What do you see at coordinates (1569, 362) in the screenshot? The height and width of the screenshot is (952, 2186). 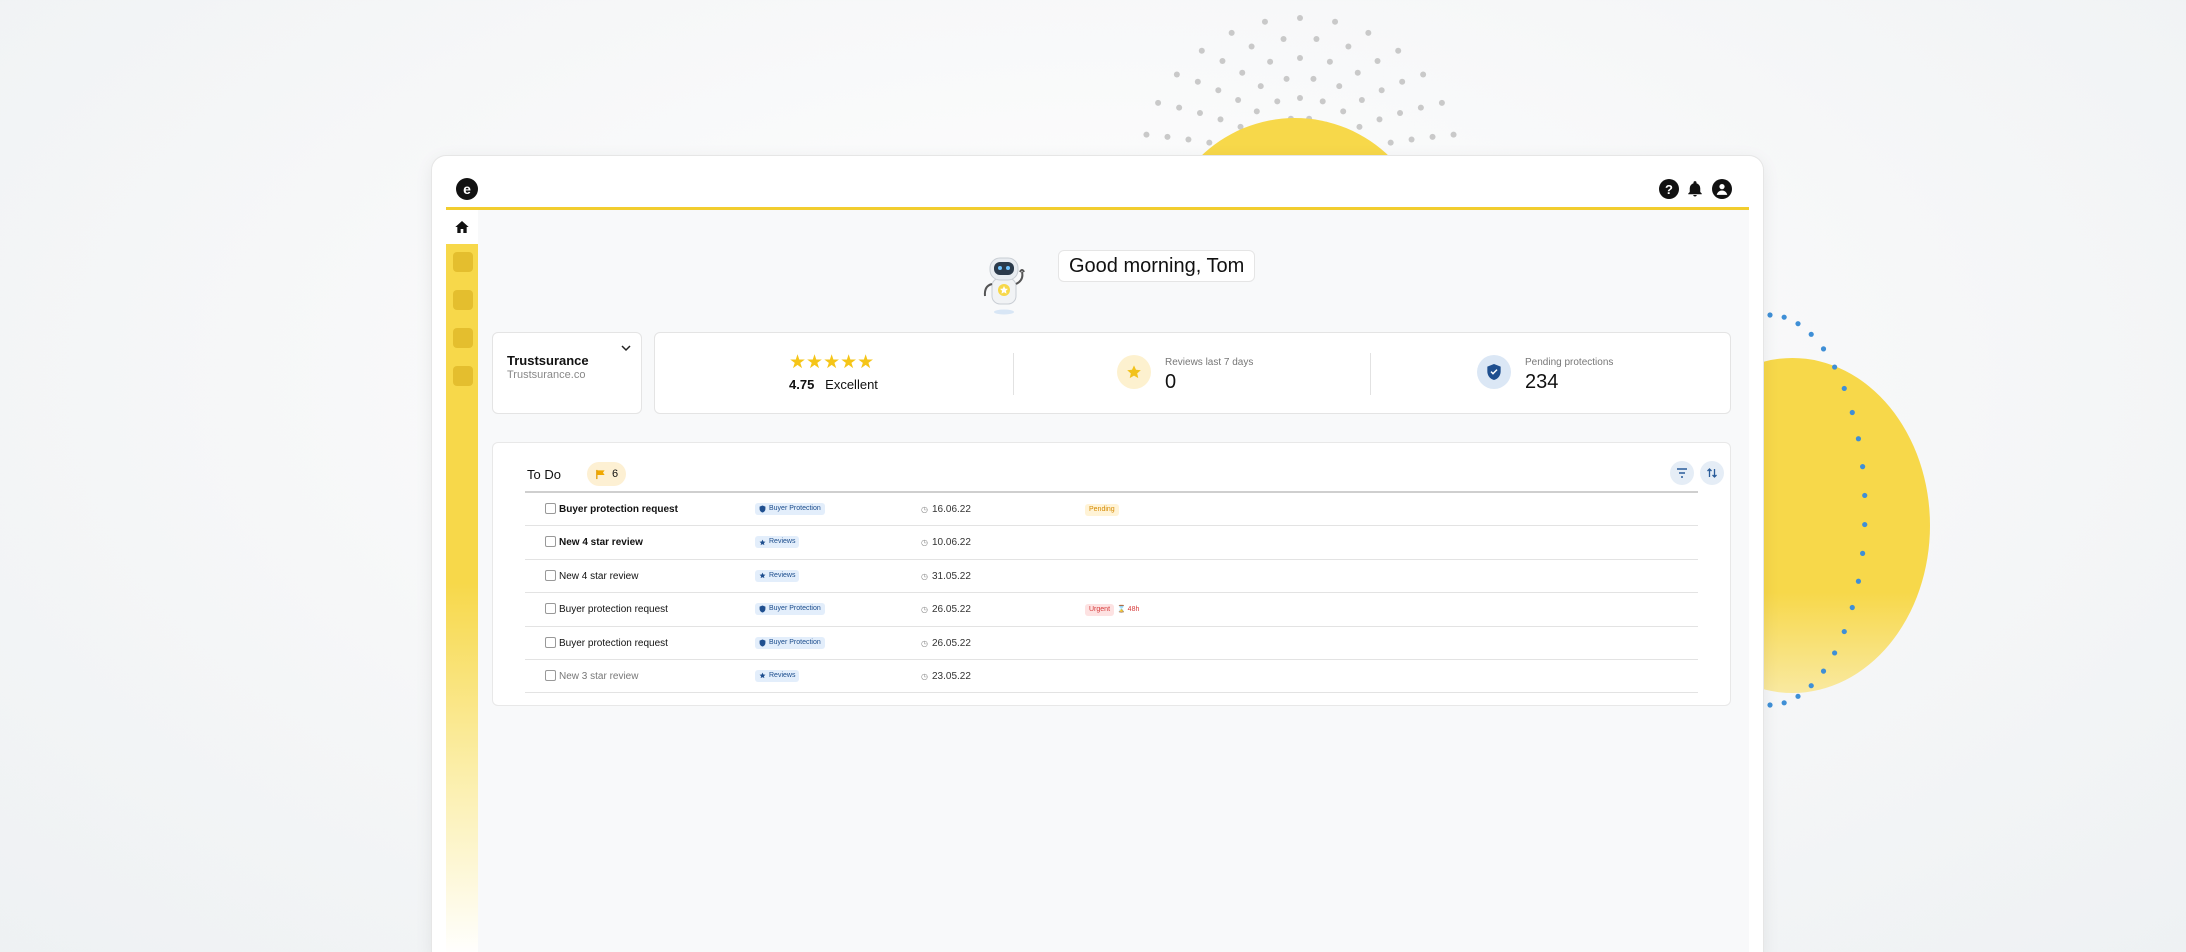 I see `protections-label: Pending protections` at bounding box center [1569, 362].